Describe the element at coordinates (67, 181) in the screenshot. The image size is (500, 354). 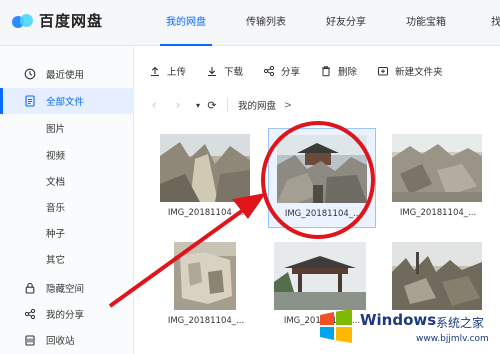
I see `sidebar-item-documents: 文档` at that location.